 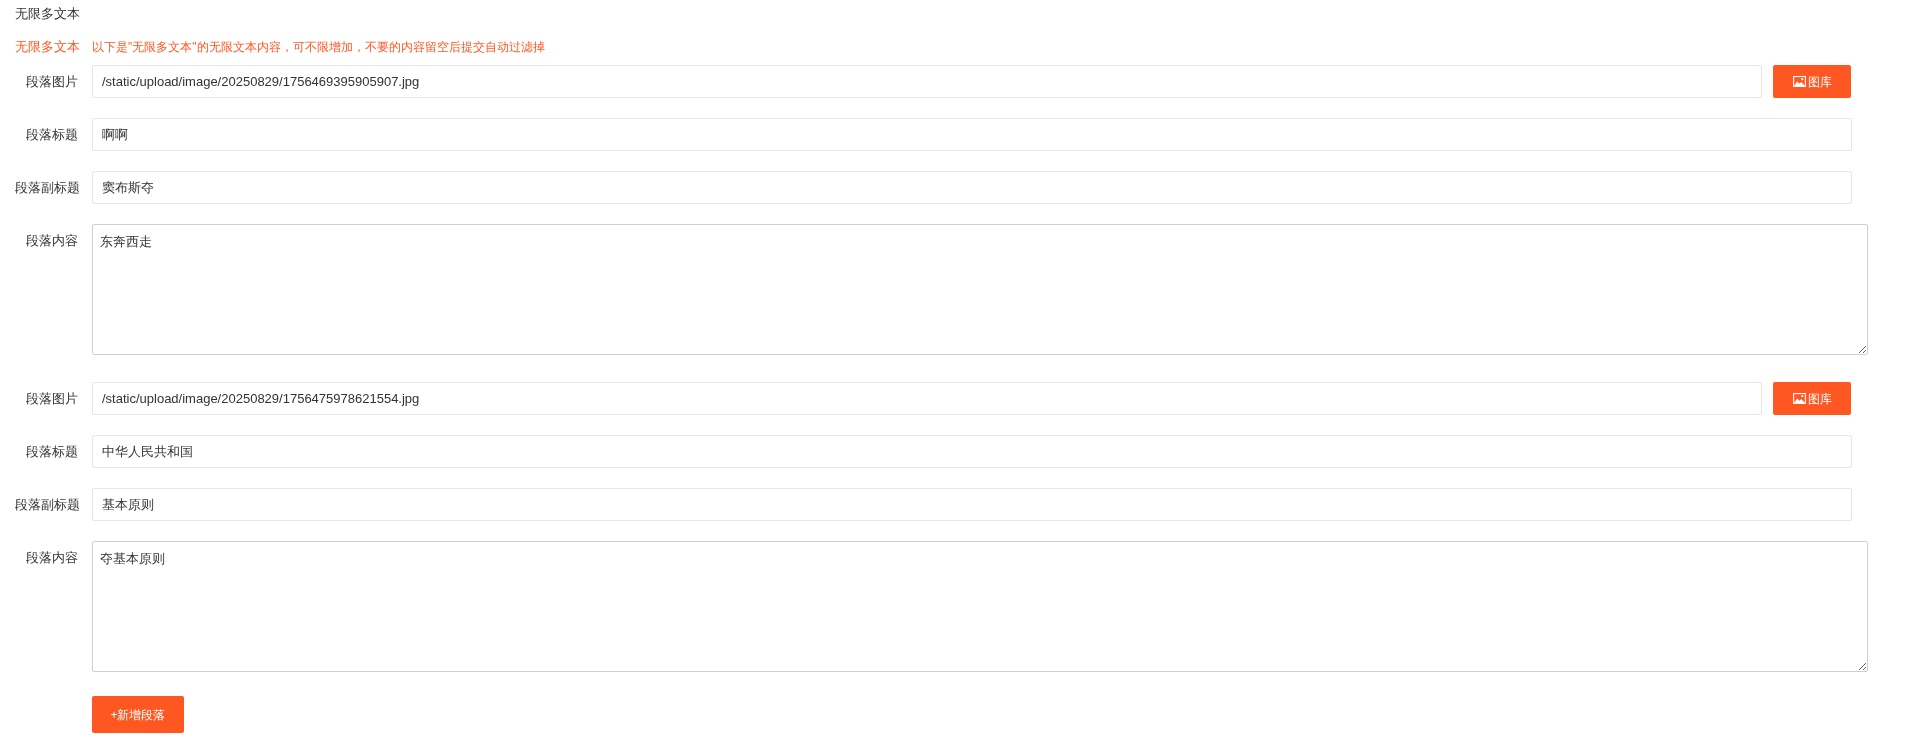 I want to click on input-field: 基本原则, so click(x=972, y=504).